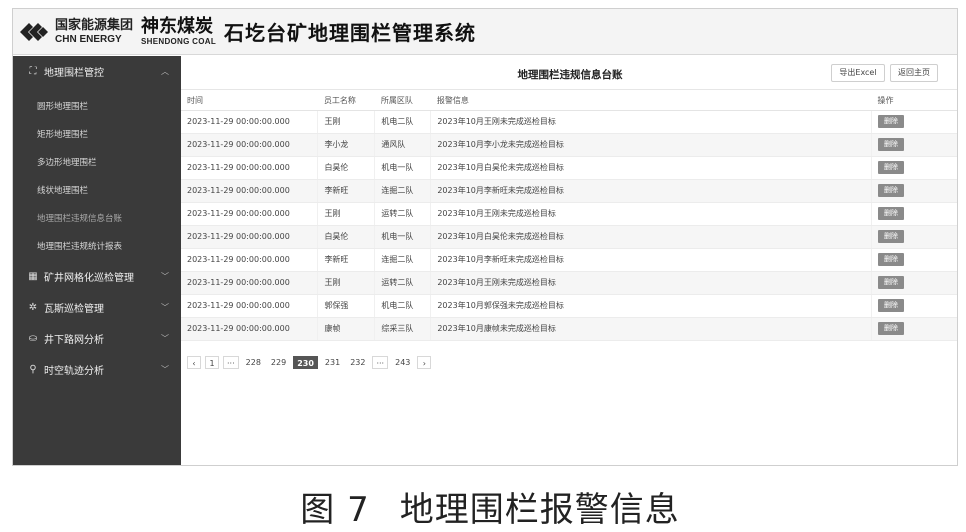 The width and height of the screenshot is (966, 532). I want to click on pagination: ‹ 1 ··· 228 229 230 231 232 ··· 243 ›, so click(309, 362).